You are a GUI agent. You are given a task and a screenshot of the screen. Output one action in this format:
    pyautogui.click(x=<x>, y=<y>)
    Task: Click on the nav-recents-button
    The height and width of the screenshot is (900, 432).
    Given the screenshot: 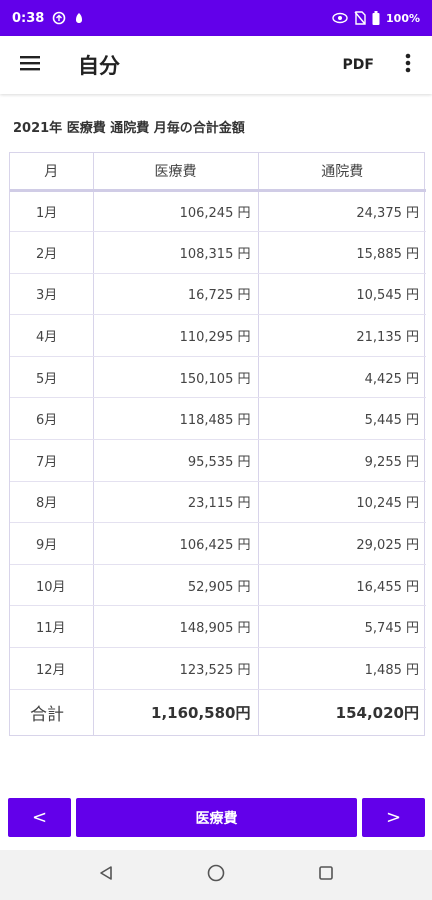 What is the action you would take?
    pyautogui.click(x=326, y=875)
    